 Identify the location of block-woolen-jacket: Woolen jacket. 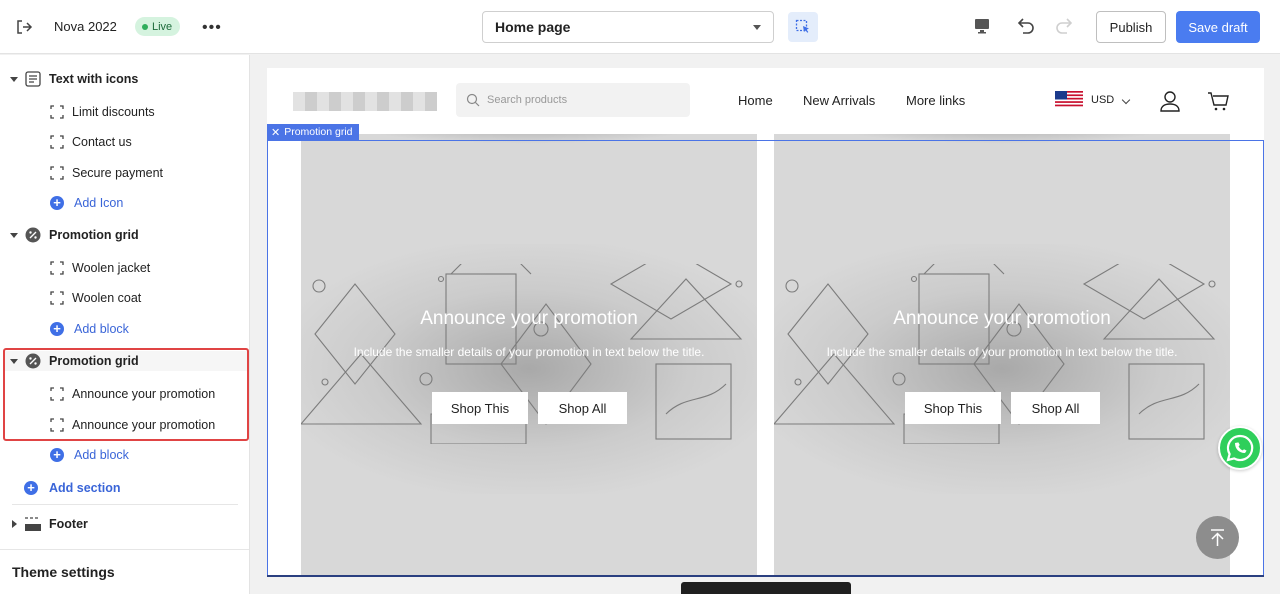
(124, 268).